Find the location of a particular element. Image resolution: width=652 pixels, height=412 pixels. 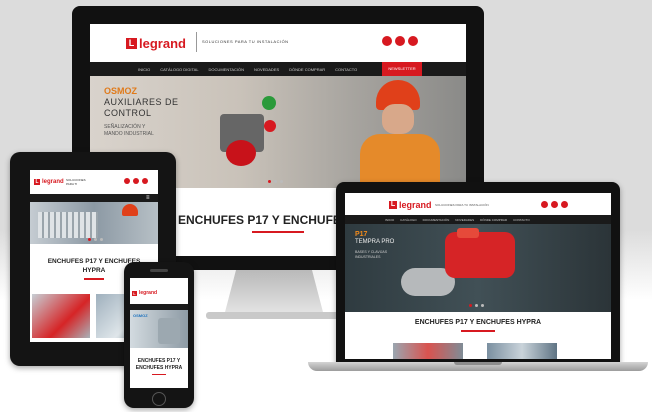

laptop-social is located at coordinates (554, 204).